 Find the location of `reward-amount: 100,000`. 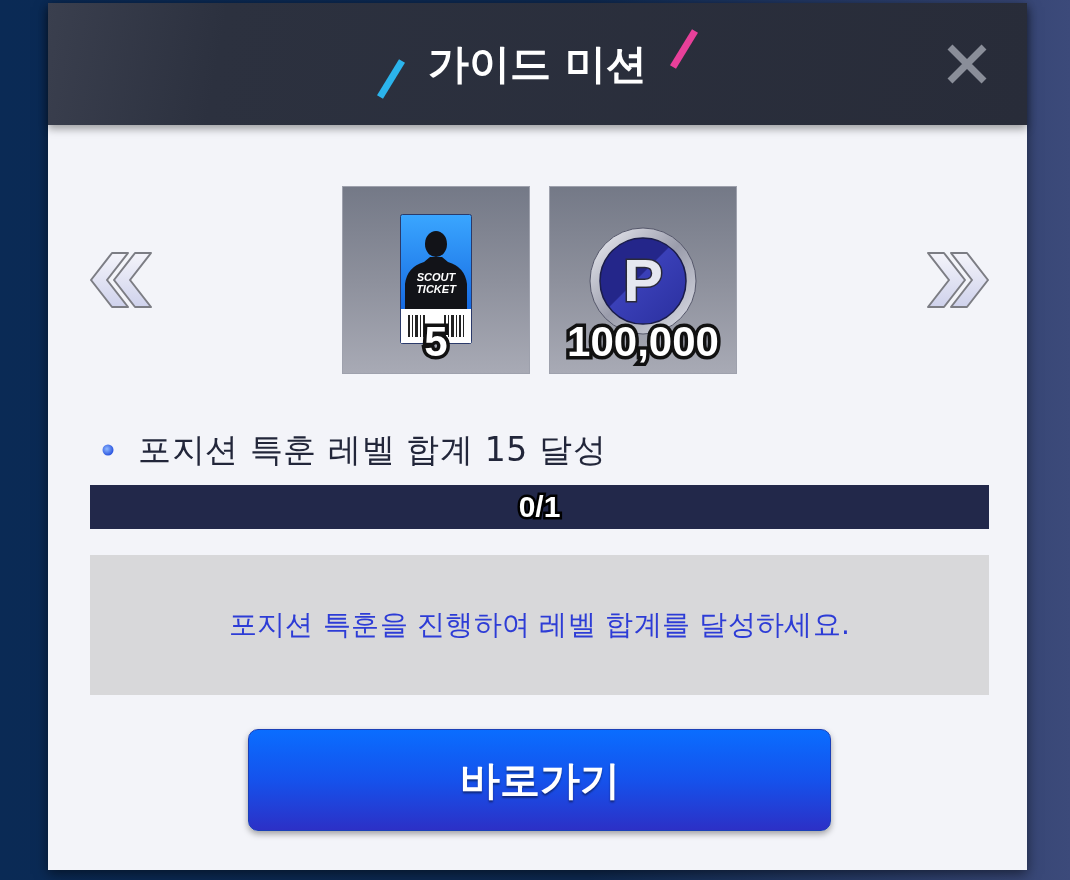

reward-amount: 100,000 is located at coordinates (643, 342).